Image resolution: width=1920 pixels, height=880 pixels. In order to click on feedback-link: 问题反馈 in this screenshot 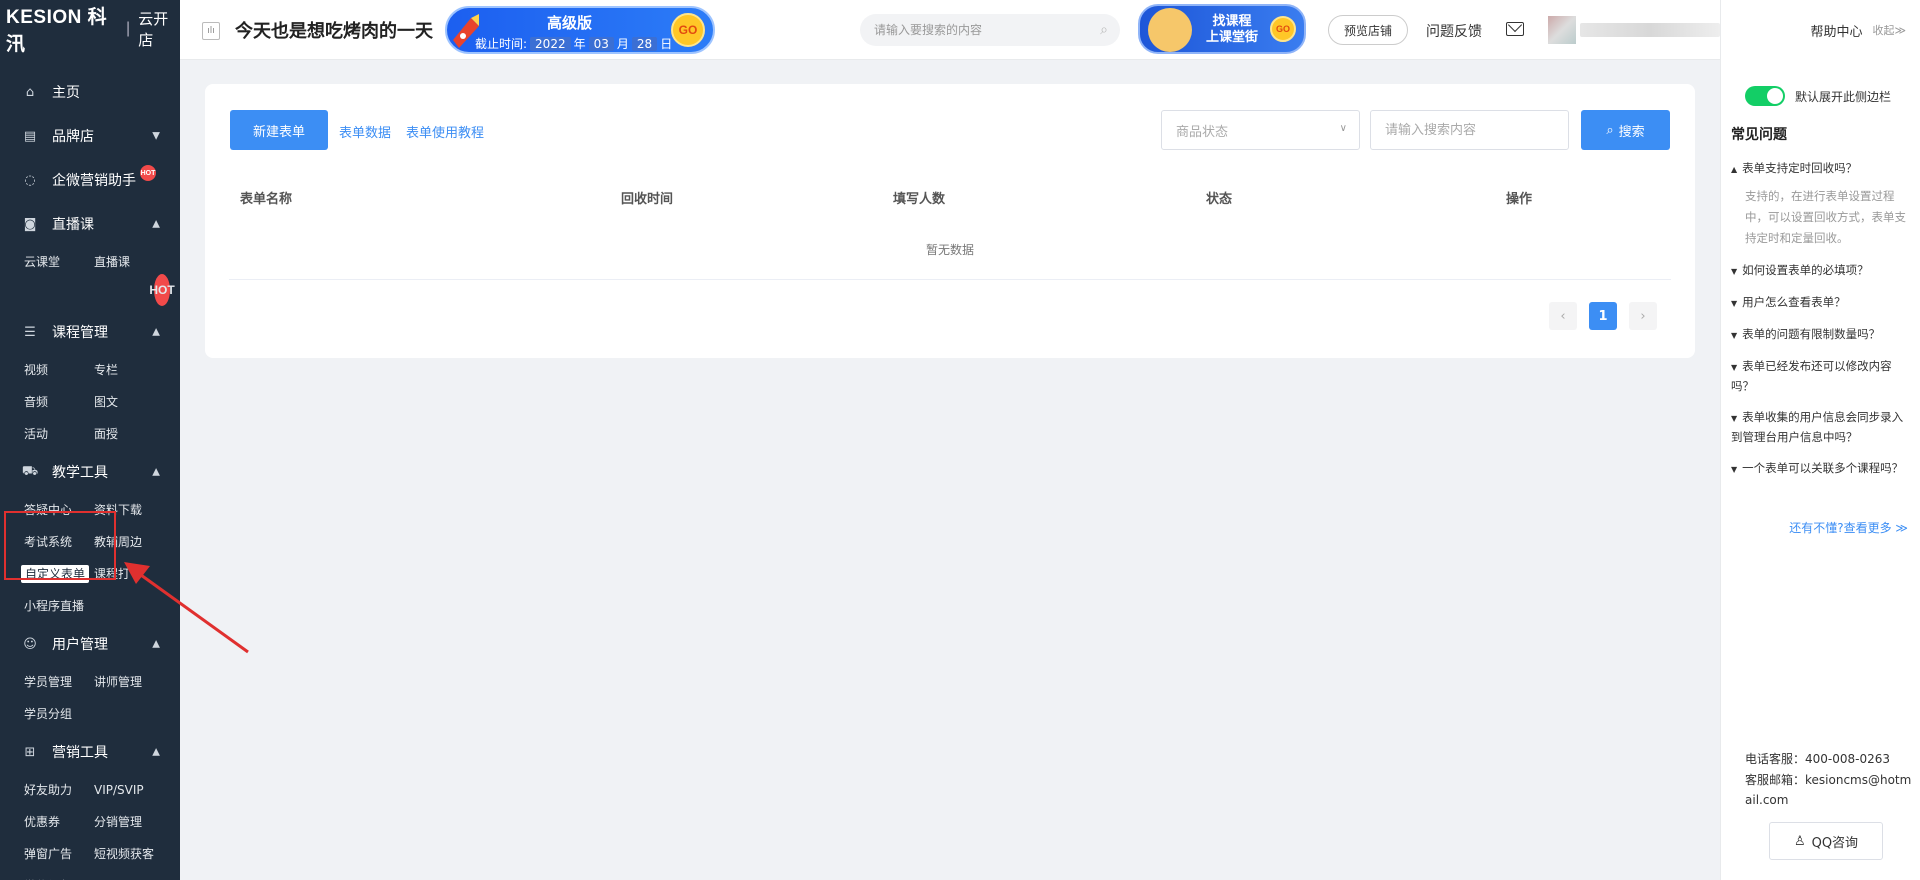, I will do `click(1454, 31)`.